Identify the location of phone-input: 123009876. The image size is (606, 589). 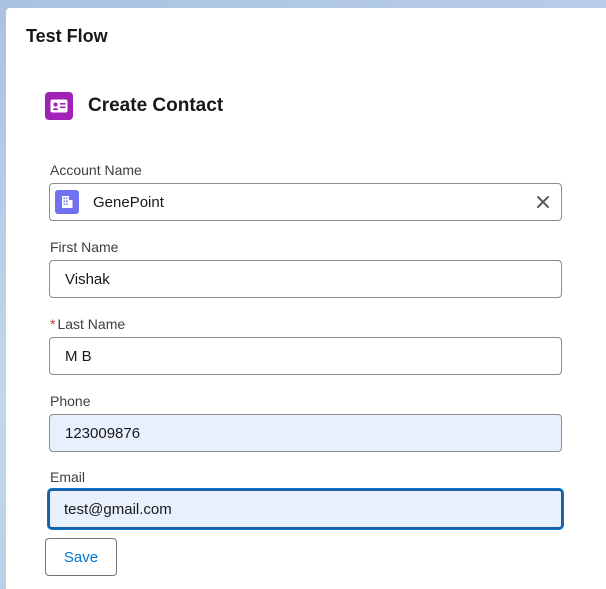
(305, 433).